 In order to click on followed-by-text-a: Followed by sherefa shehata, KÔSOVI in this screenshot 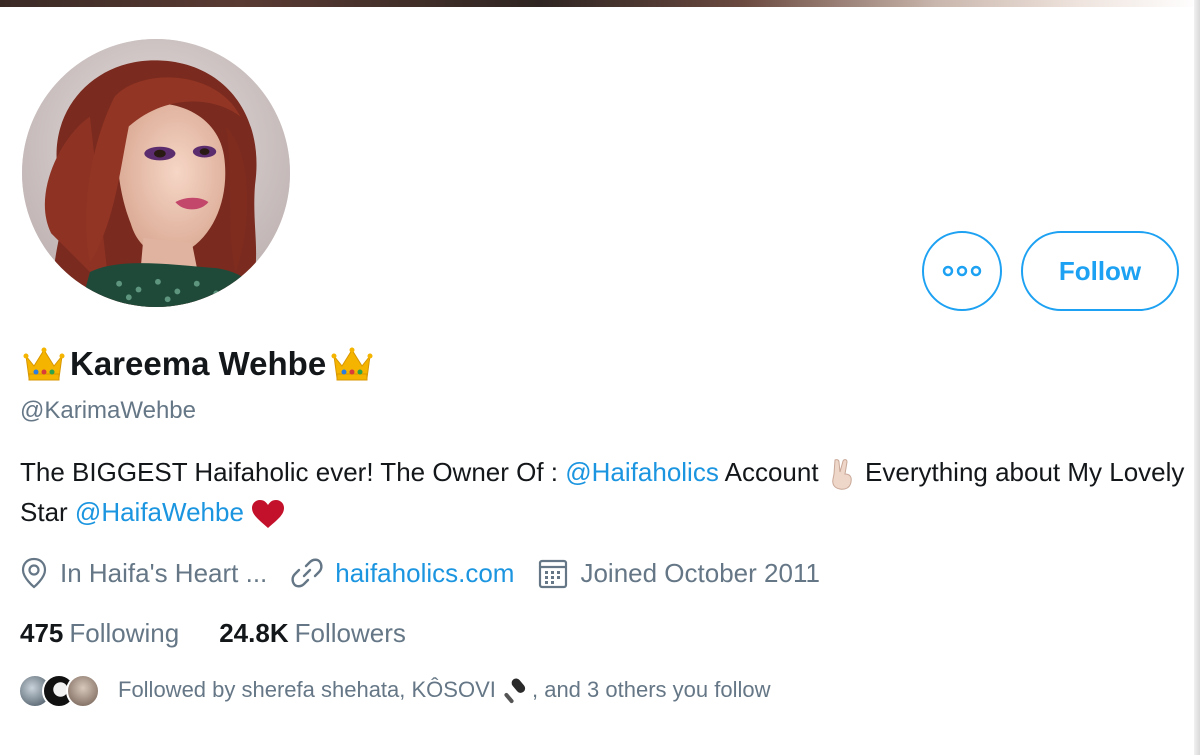, I will do `click(310, 689)`.